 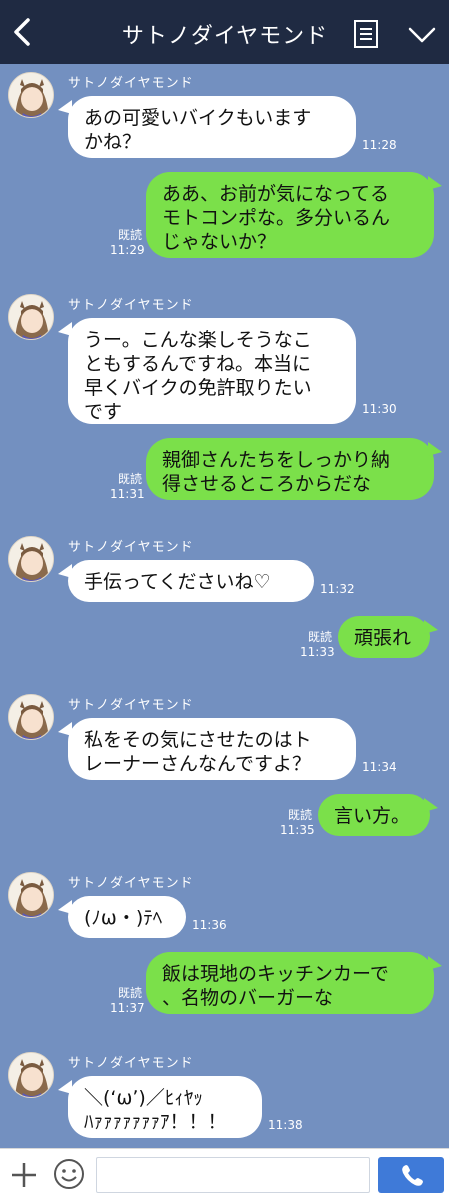 I want to click on chevron-left-icon, so click(x=22, y=32).